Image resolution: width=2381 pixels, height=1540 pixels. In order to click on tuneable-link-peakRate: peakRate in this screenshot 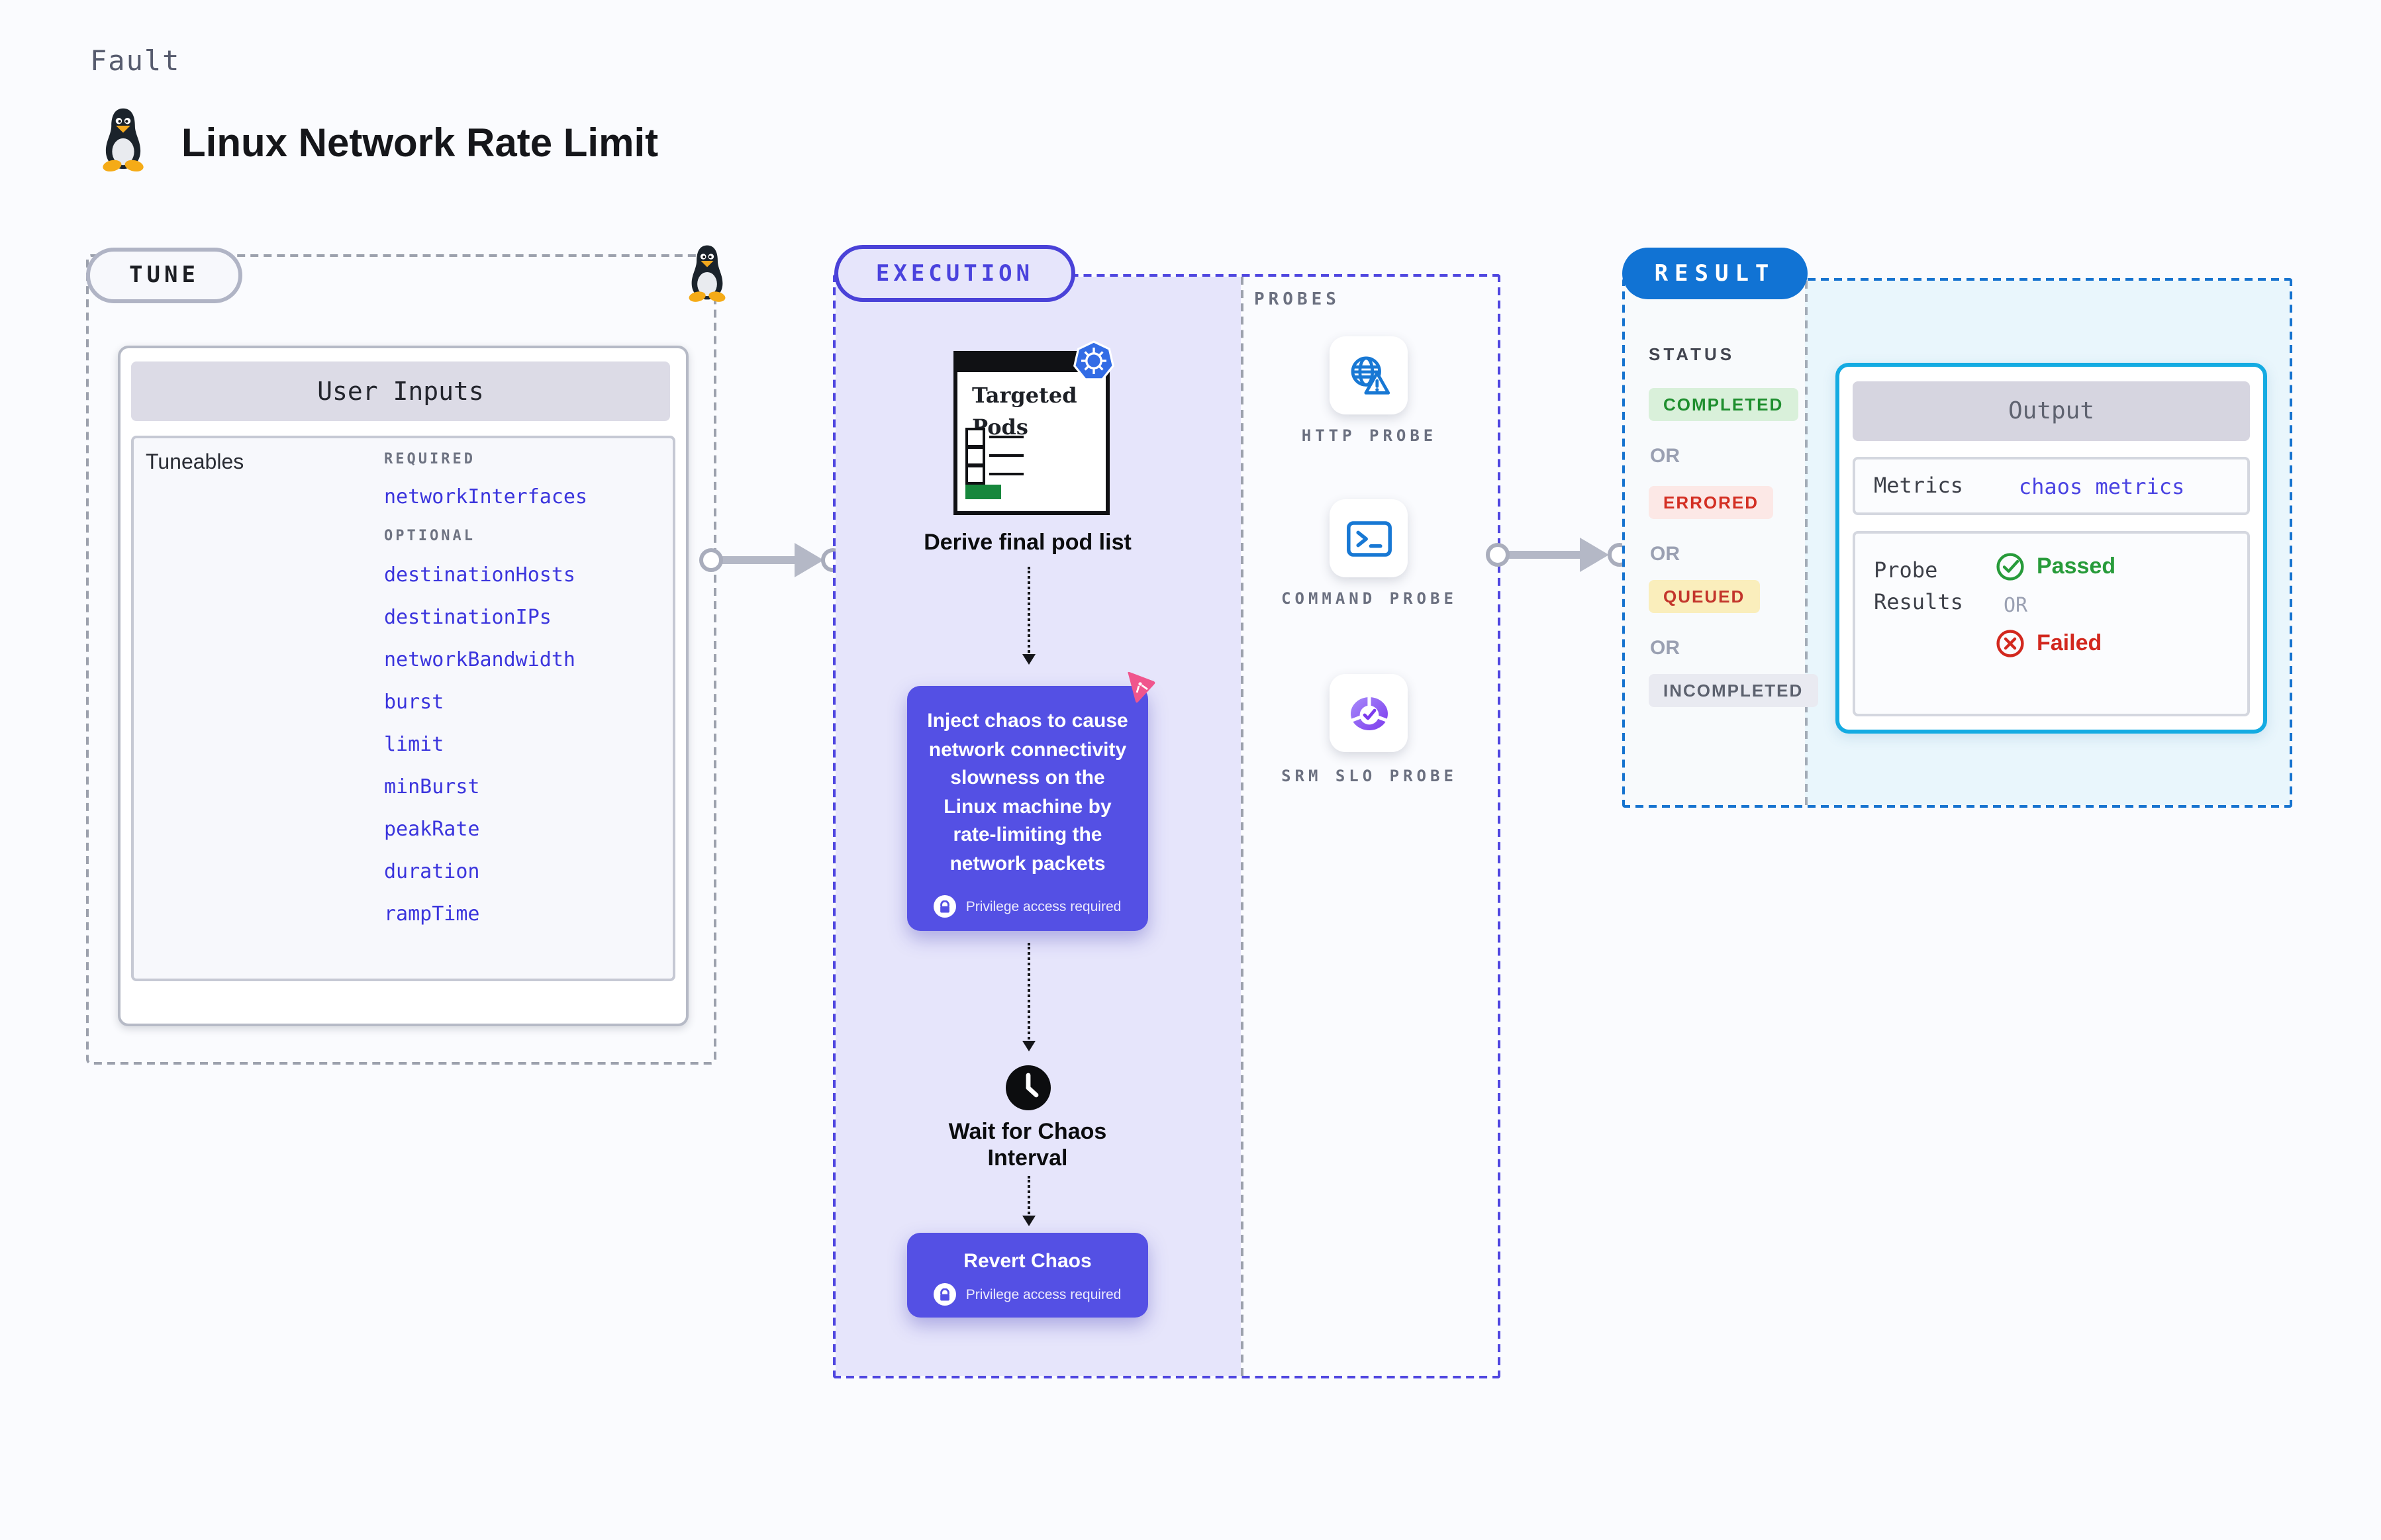, I will do `click(523, 829)`.